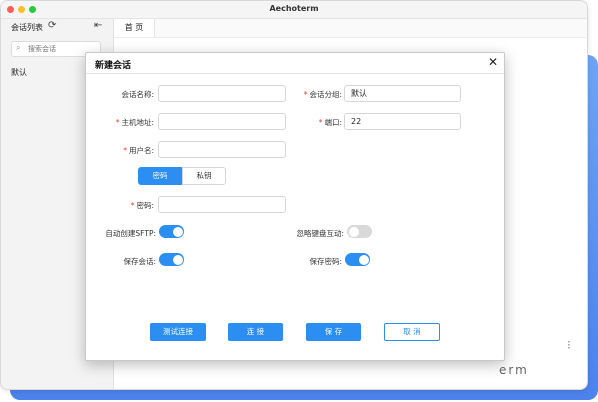 Image resolution: width=598 pixels, height=402 pixels. Describe the element at coordinates (350, 28) in the screenshot. I see `tab-bar: 首 页` at that location.